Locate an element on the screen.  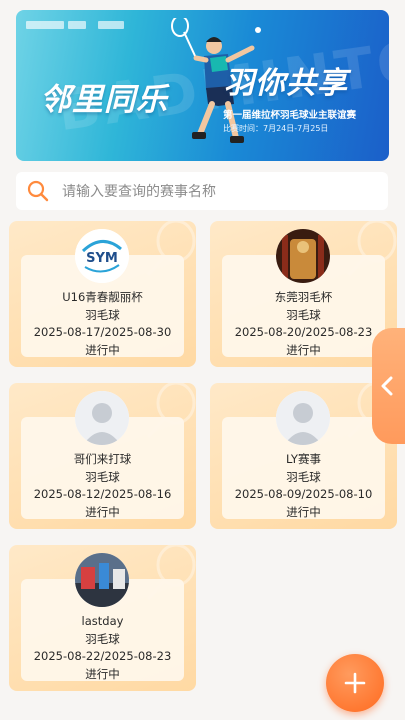
plus-icon is located at coordinates (355, 683).